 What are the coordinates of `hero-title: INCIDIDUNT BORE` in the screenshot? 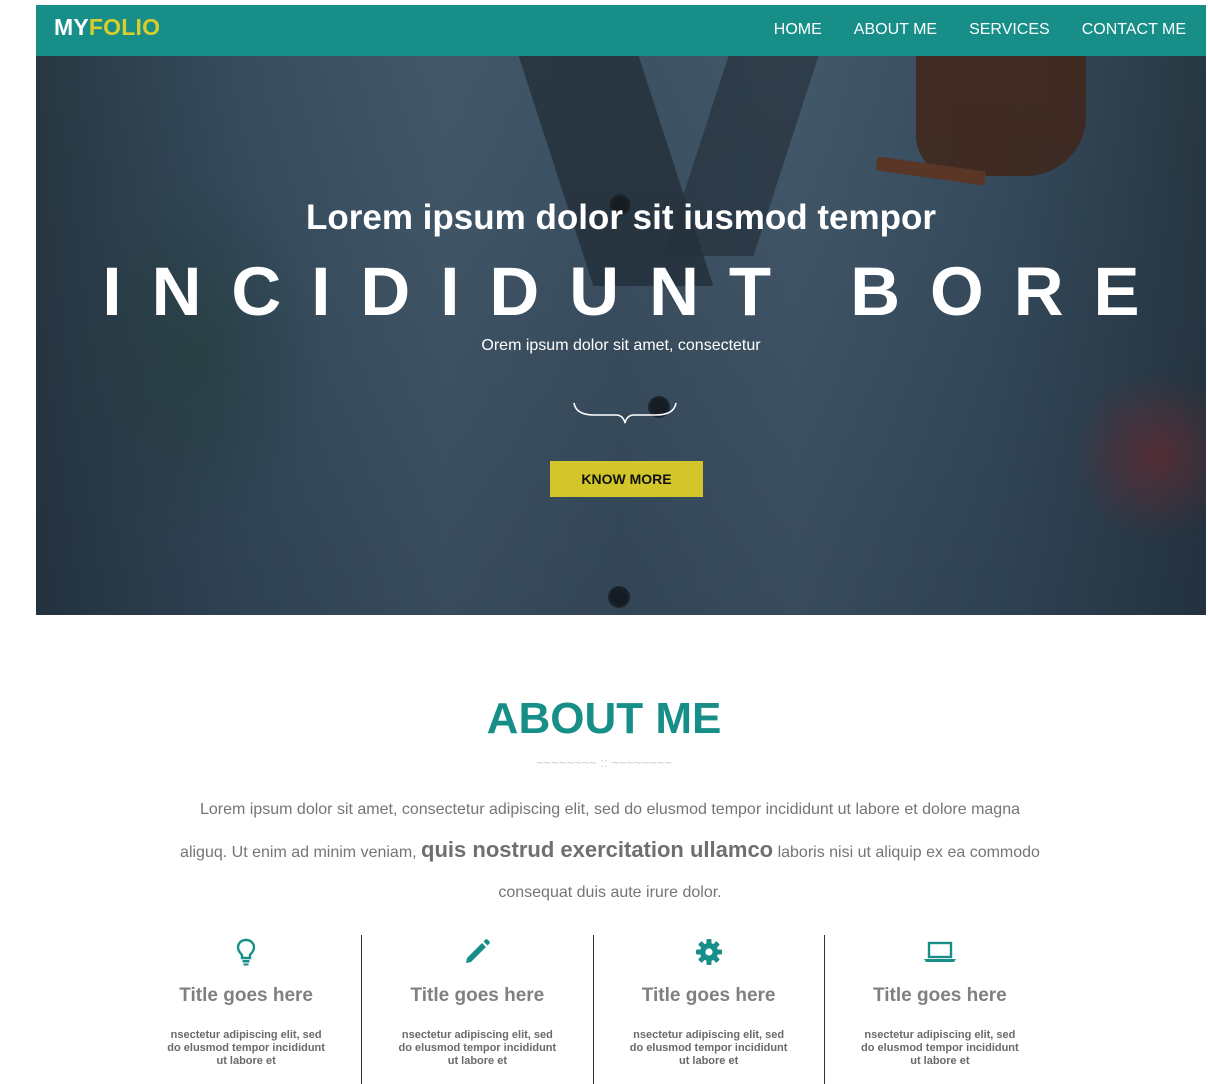 It's located at (636, 291).